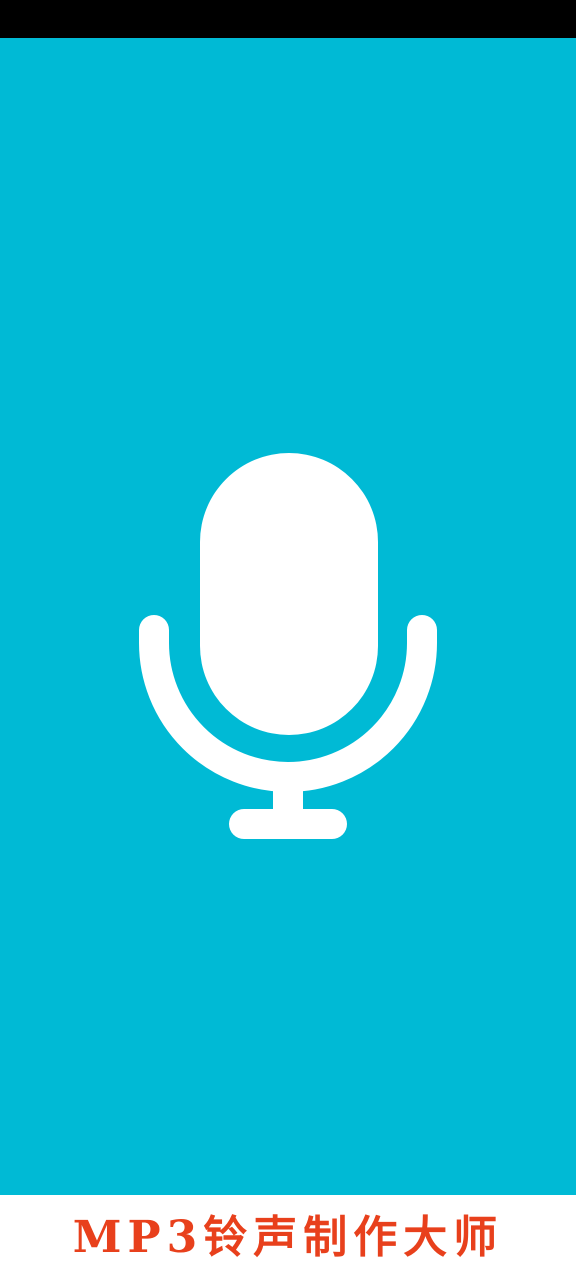 The height and width of the screenshot is (1280, 576). Describe the element at coordinates (288, 19) in the screenshot. I see `status-bar` at that location.